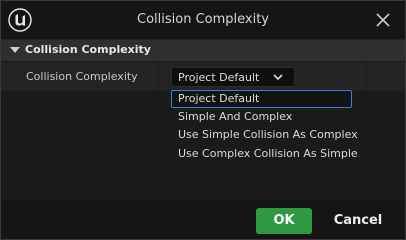  I want to click on window-title: Collision Complexity, so click(203, 19).